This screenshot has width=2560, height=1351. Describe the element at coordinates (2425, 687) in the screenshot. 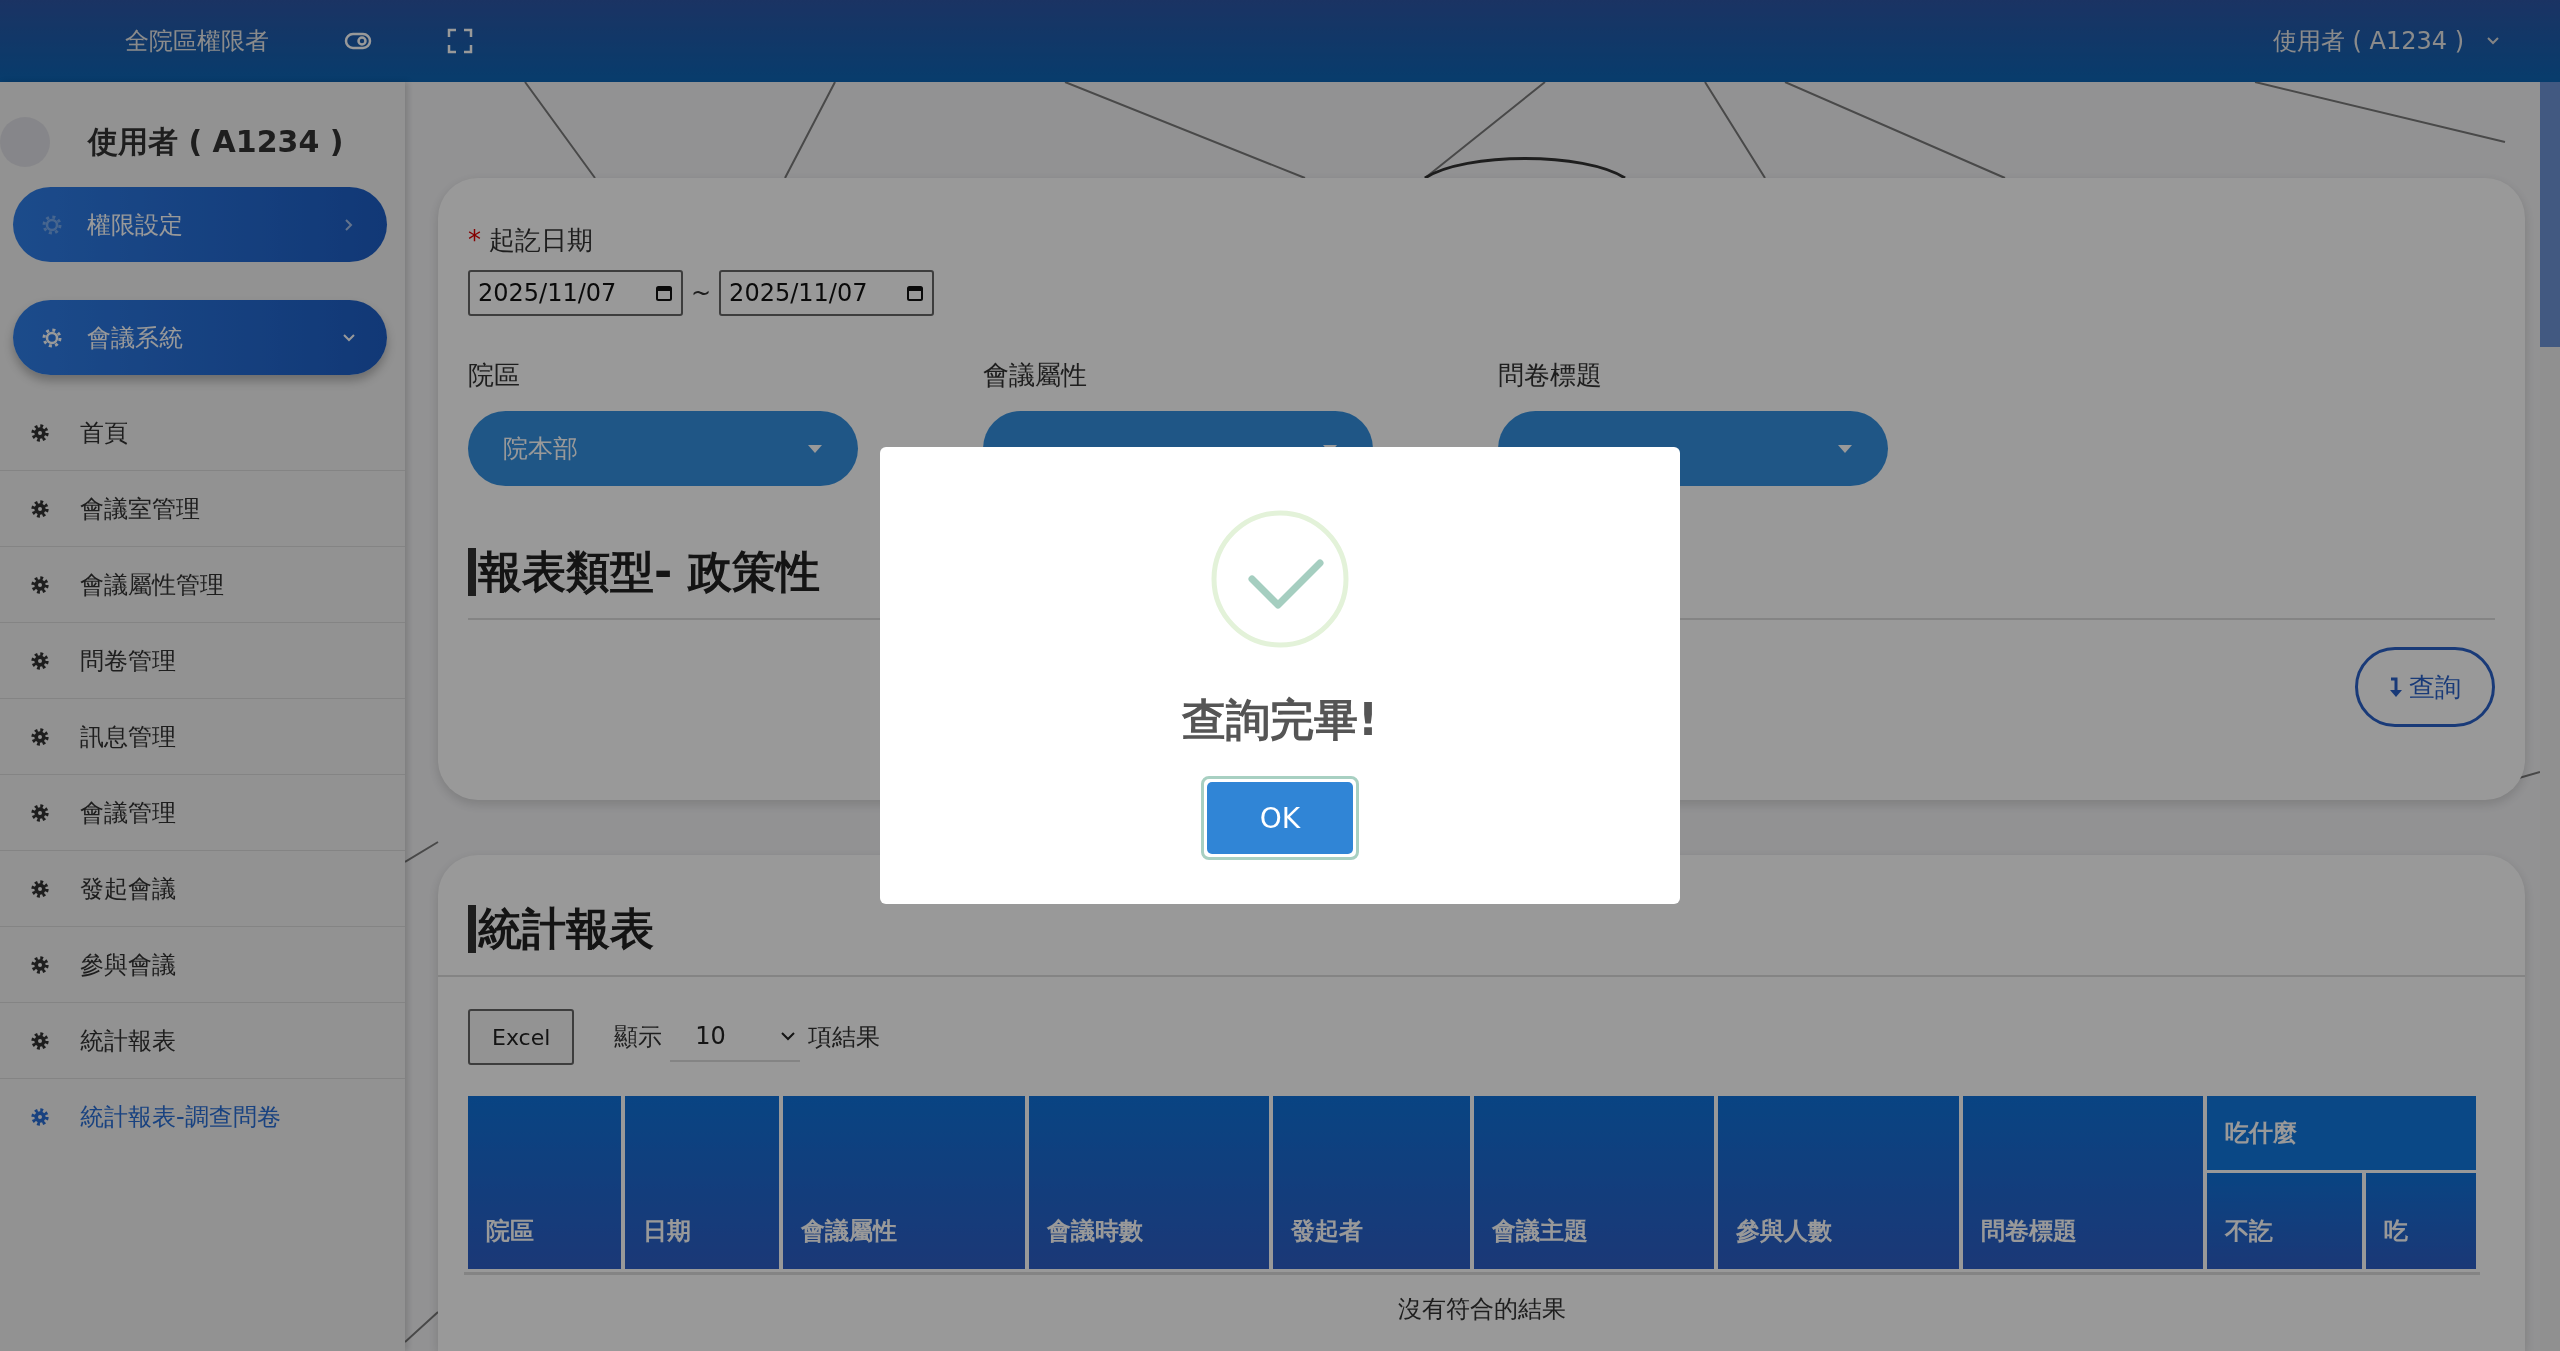

I see `query-button: 查詢` at that location.